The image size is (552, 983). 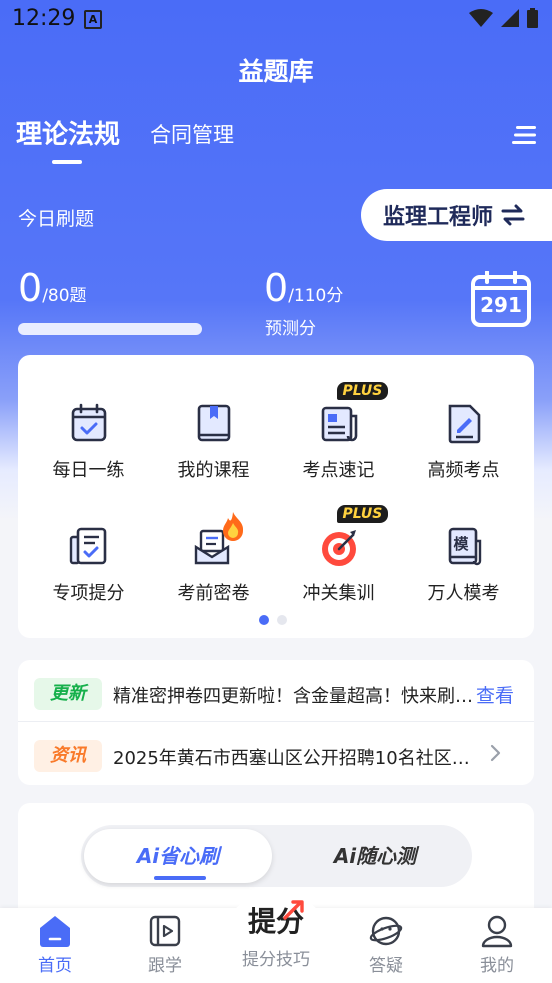 I want to click on target-icon, so click(x=338, y=548).